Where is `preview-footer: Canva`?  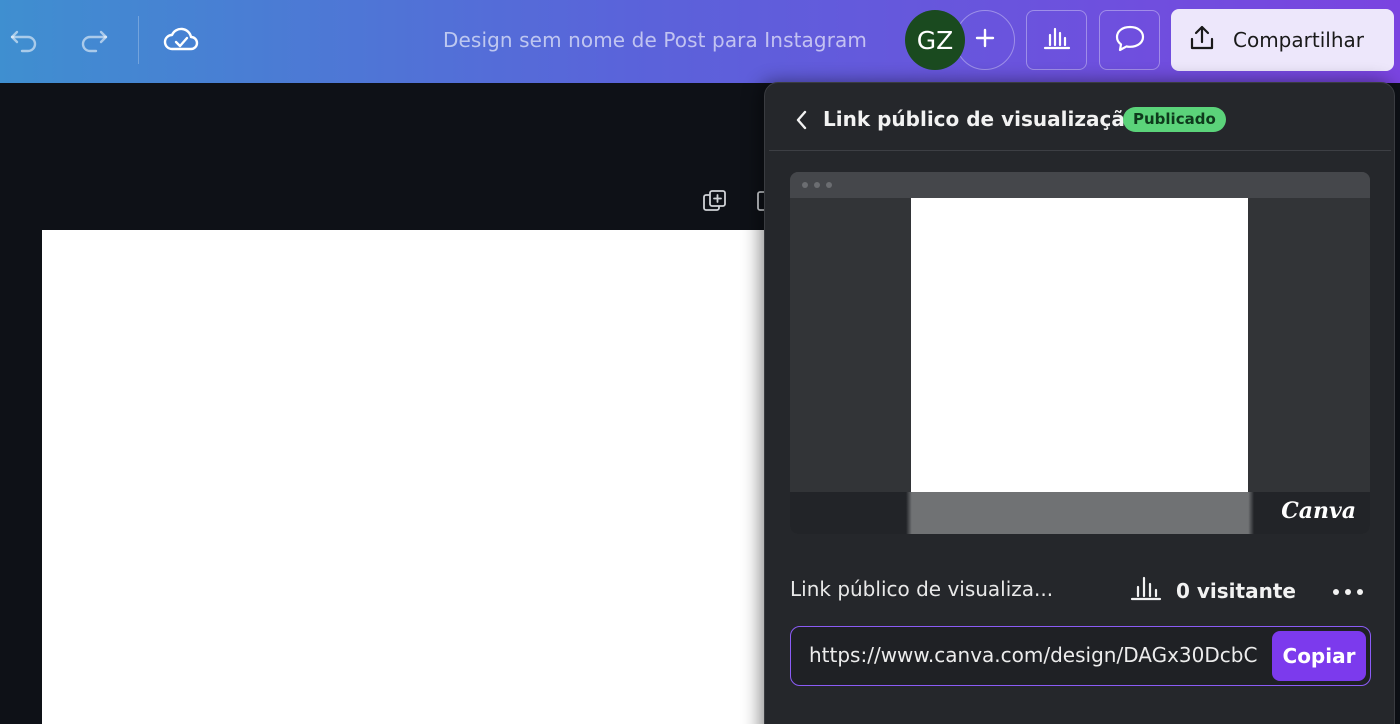 preview-footer: Canva is located at coordinates (1080, 513).